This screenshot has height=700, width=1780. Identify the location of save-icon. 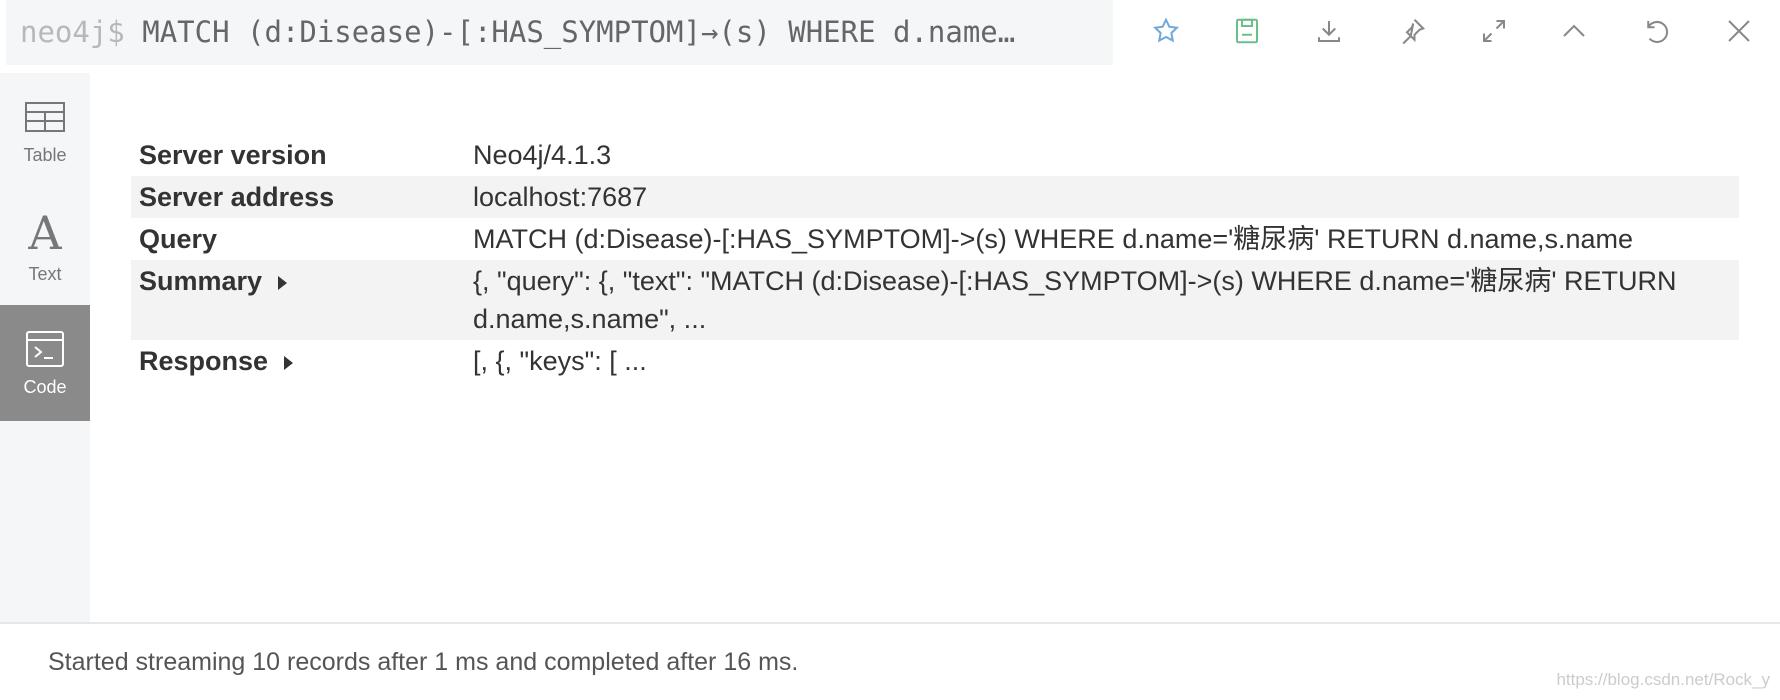
(1247, 31).